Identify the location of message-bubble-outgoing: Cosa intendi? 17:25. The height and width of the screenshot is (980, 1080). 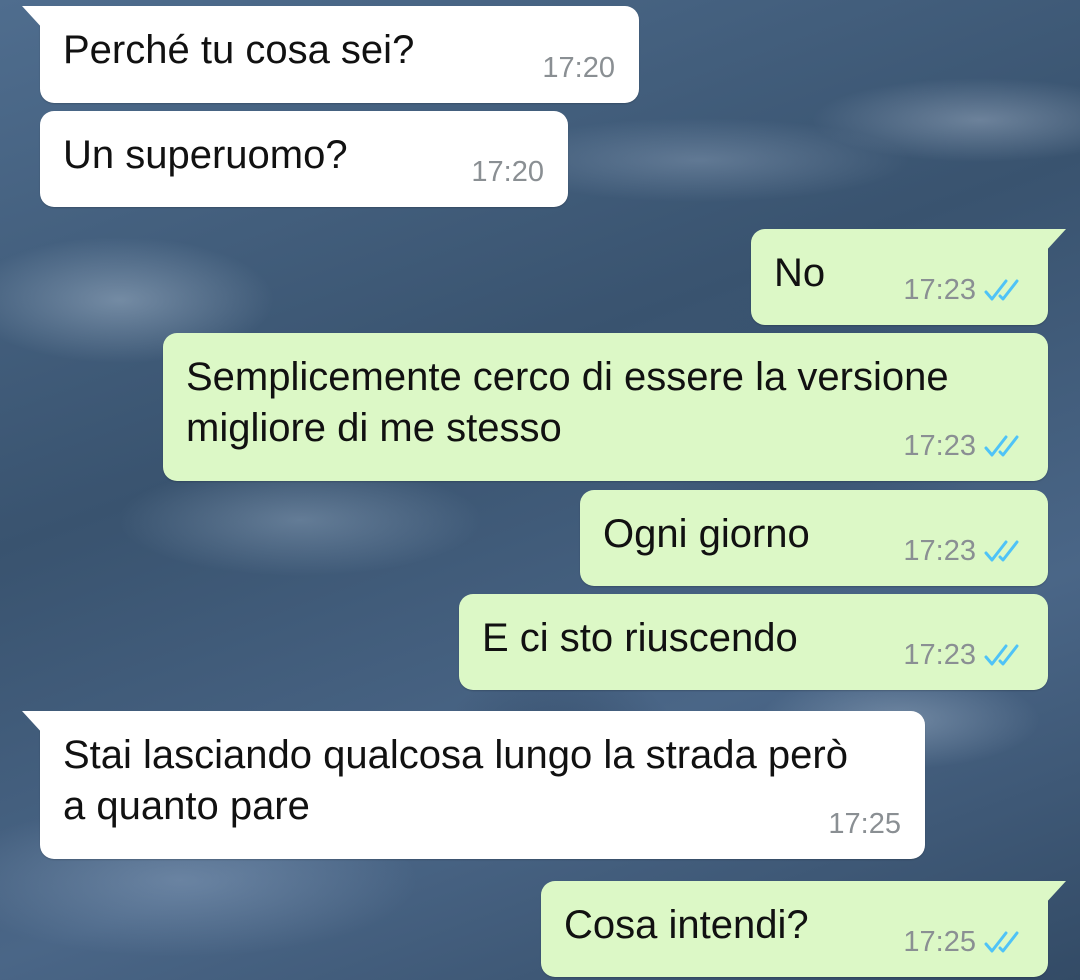
(803, 929).